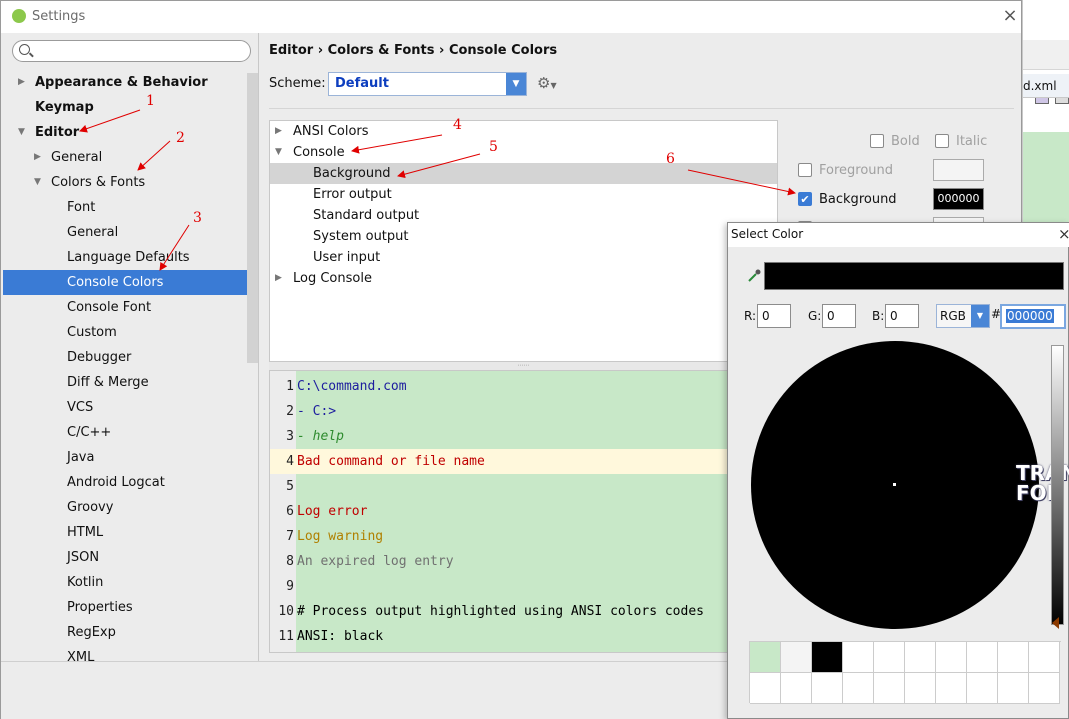 Image resolution: width=1069 pixels, height=719 pixels. I want to click on color-mode-dropdown: RGB ▼, so click(963, 316).